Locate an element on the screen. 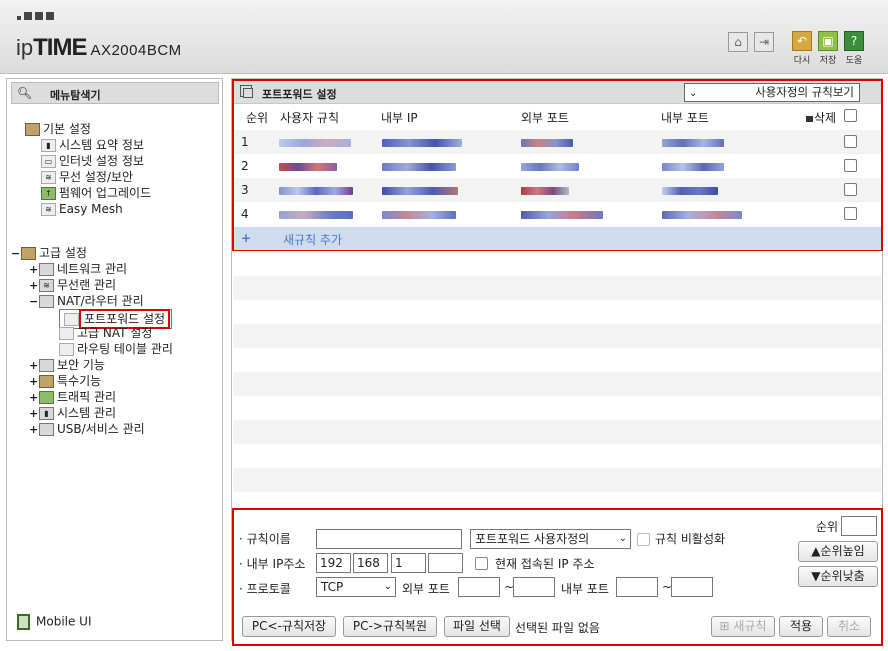 The image size is (888, 651). col-no: 순위 is located at coordinates (257, 118).